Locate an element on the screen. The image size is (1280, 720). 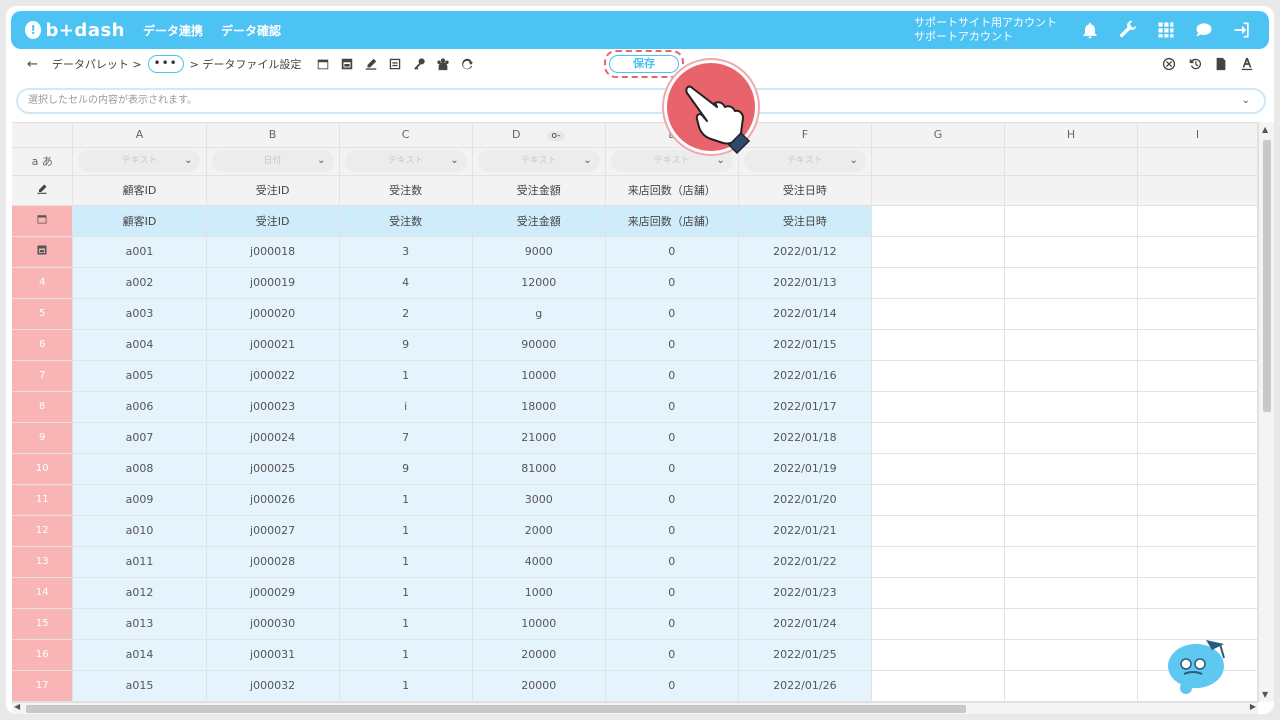
text-icon is located at coordinates (395, 64).